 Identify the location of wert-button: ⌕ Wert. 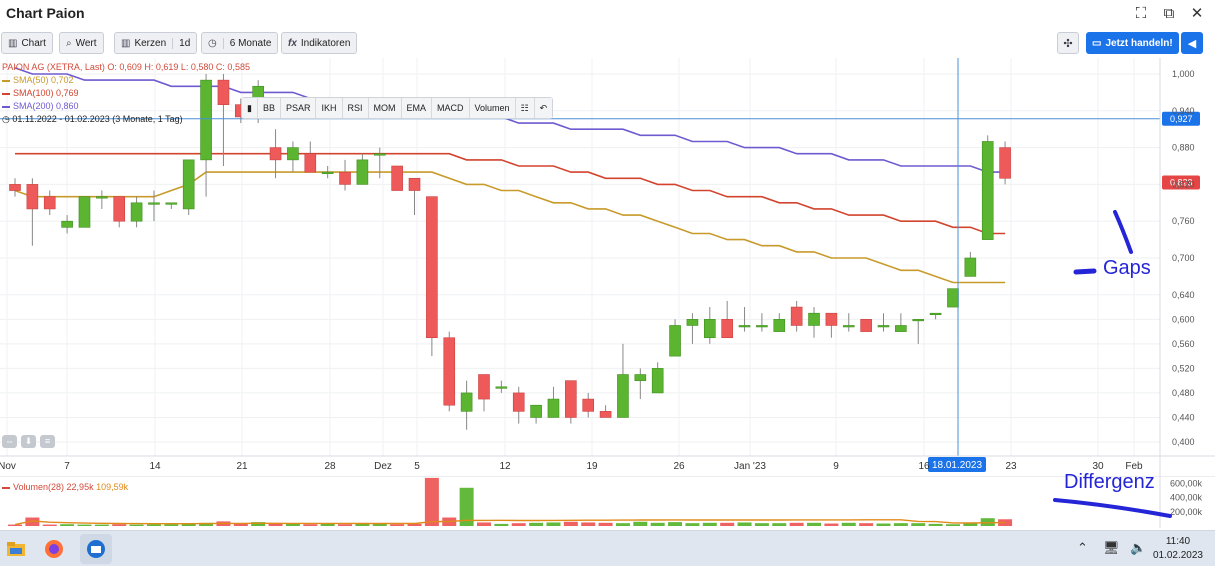
(81, 43).